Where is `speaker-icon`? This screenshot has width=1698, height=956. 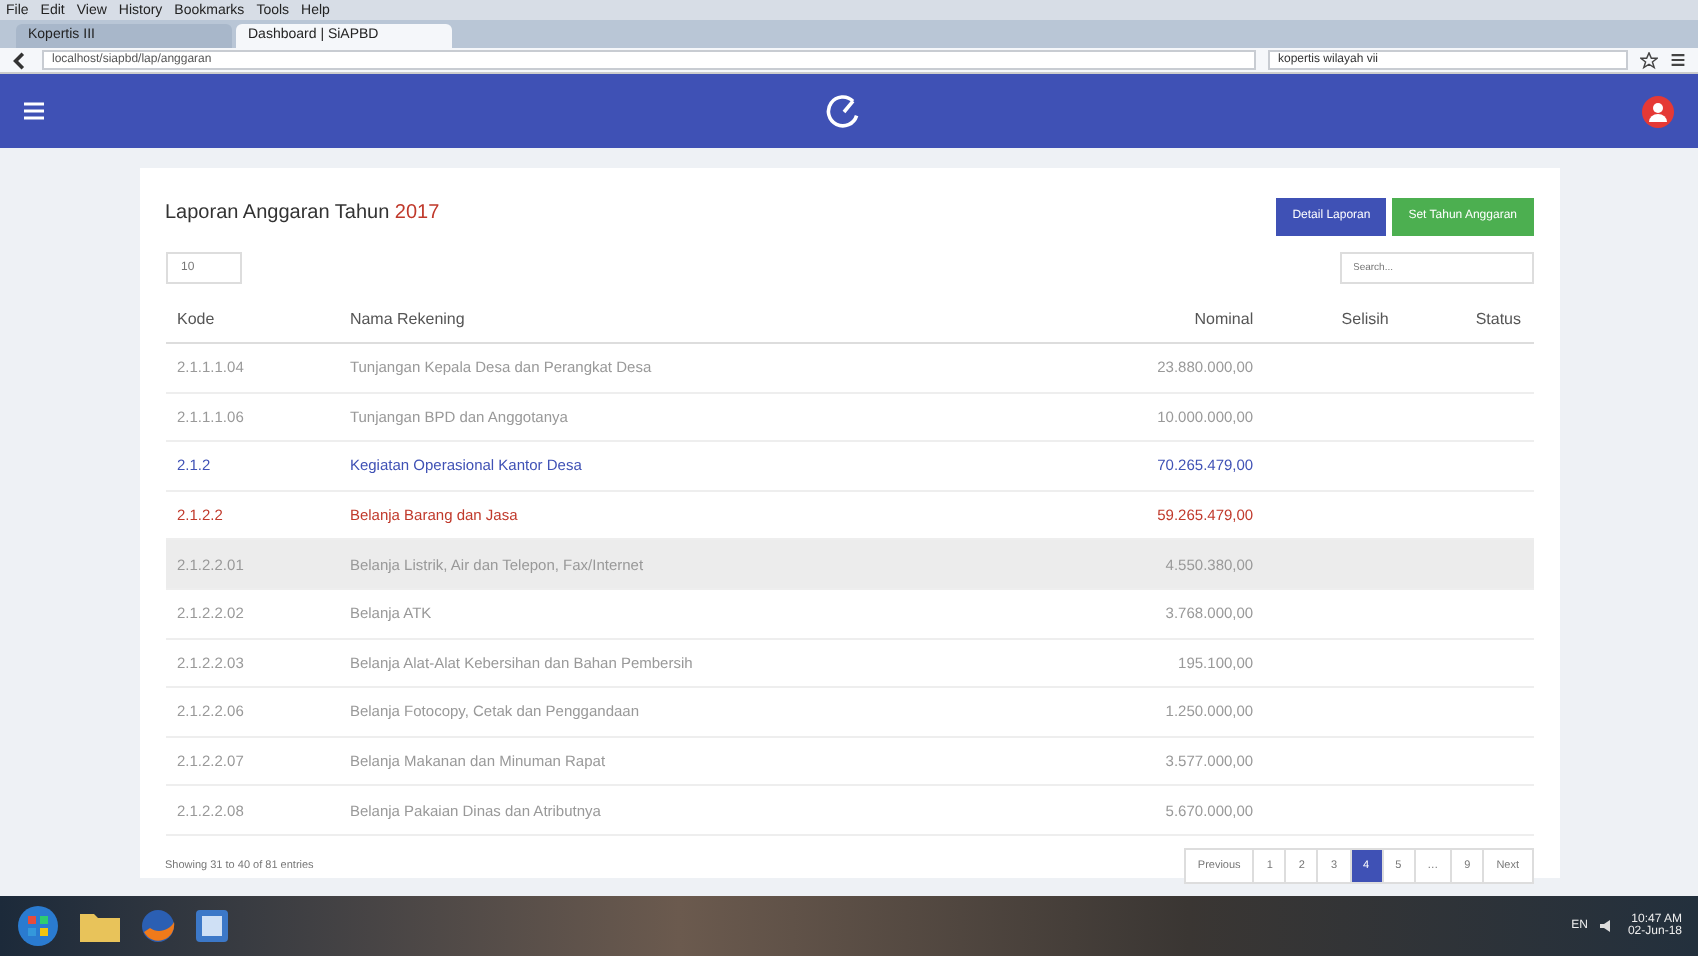 speaker-icon is located at coordinates (1607, 926).